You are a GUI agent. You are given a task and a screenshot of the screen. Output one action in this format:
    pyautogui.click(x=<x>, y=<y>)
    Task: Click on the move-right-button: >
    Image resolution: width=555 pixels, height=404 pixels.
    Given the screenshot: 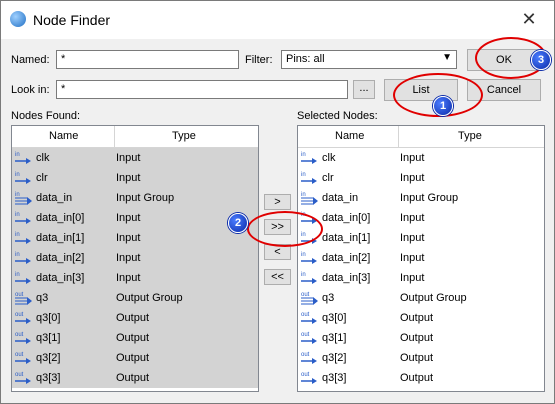 What is the action you would take?
    pyautogui.click(x=277, y=202)
    